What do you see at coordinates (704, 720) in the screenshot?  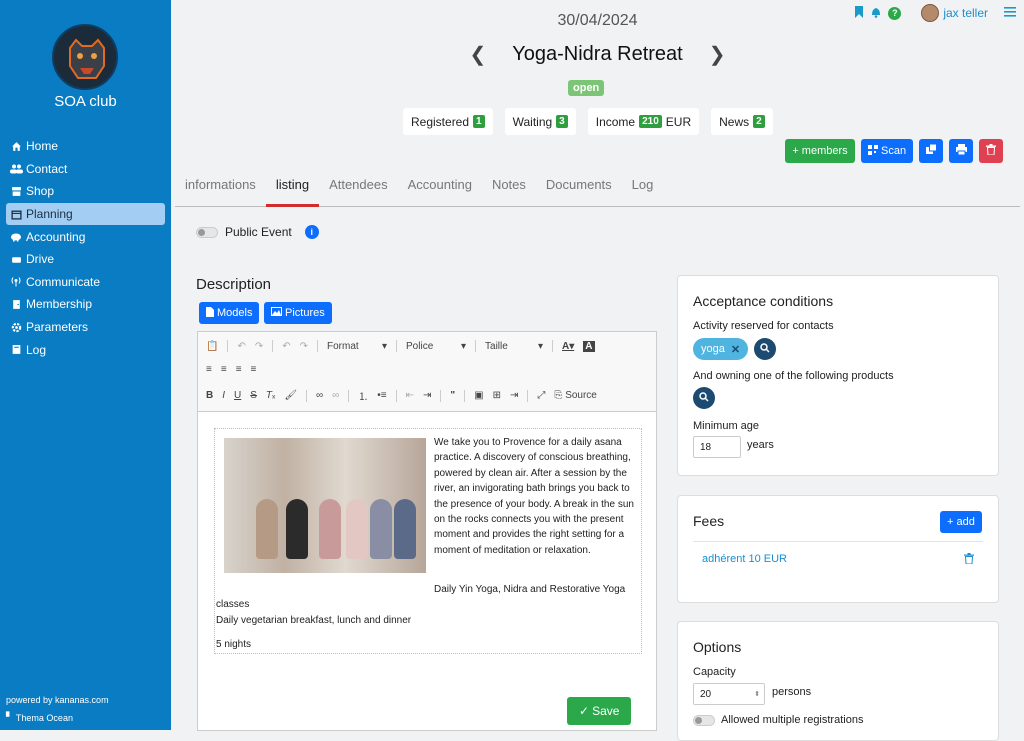 I see `multiple-registrations-toggle` at bounding box center [704, 720].